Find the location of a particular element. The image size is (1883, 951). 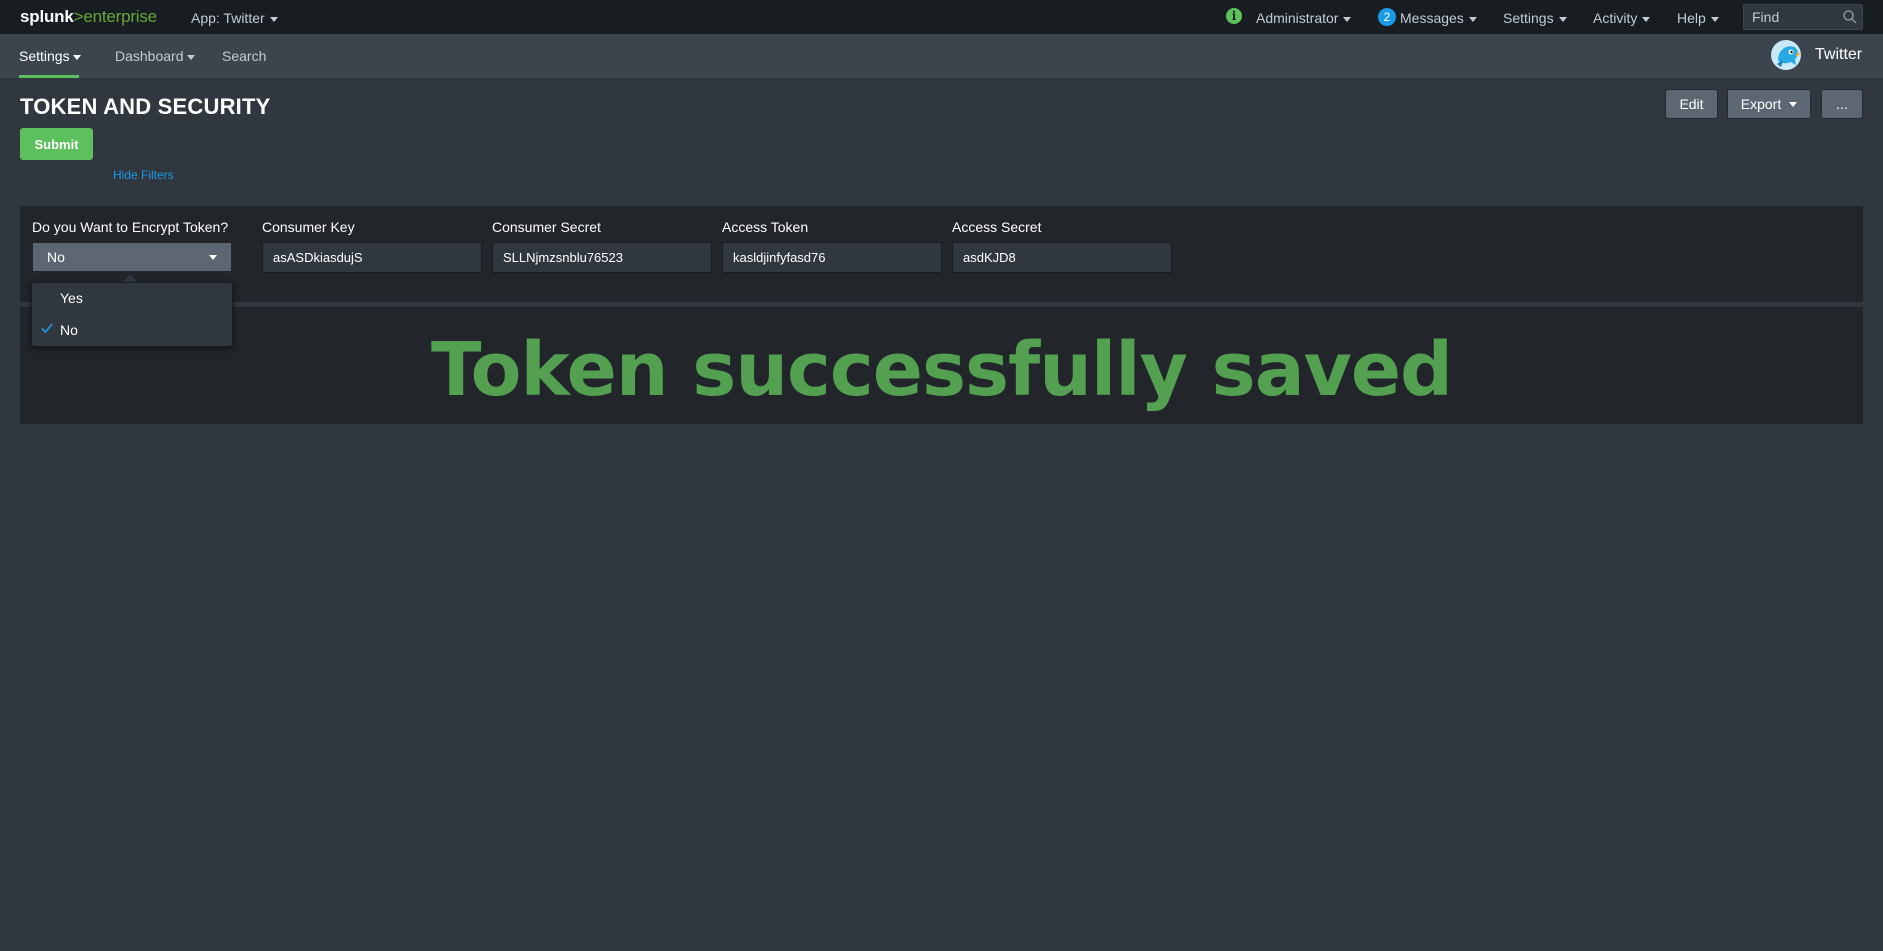

result-panel: Token successfully saved is located at coordinates (941, 365).